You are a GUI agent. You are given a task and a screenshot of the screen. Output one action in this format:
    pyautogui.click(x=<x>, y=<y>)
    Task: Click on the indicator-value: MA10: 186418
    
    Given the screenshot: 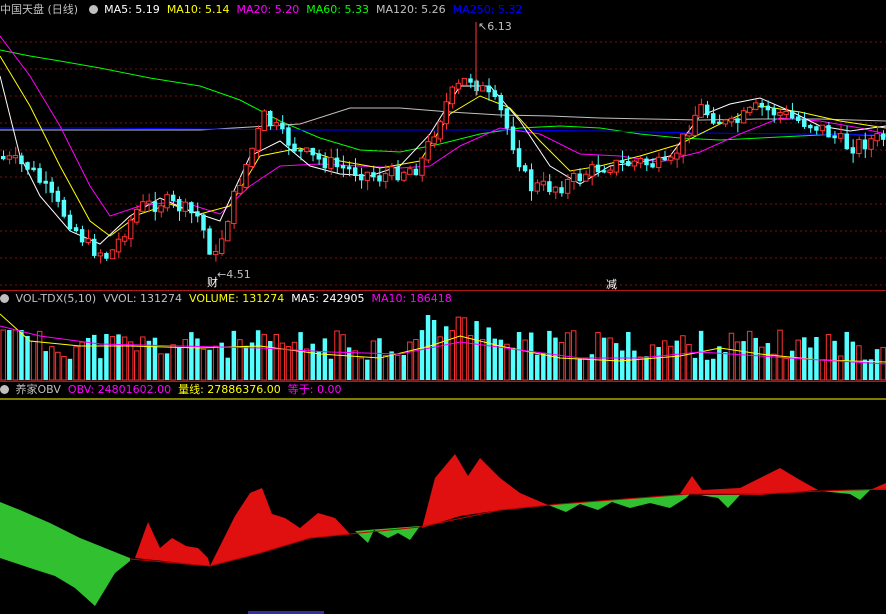 What is the action you would take?
    pyautogui.click(x=411, y=298)
    